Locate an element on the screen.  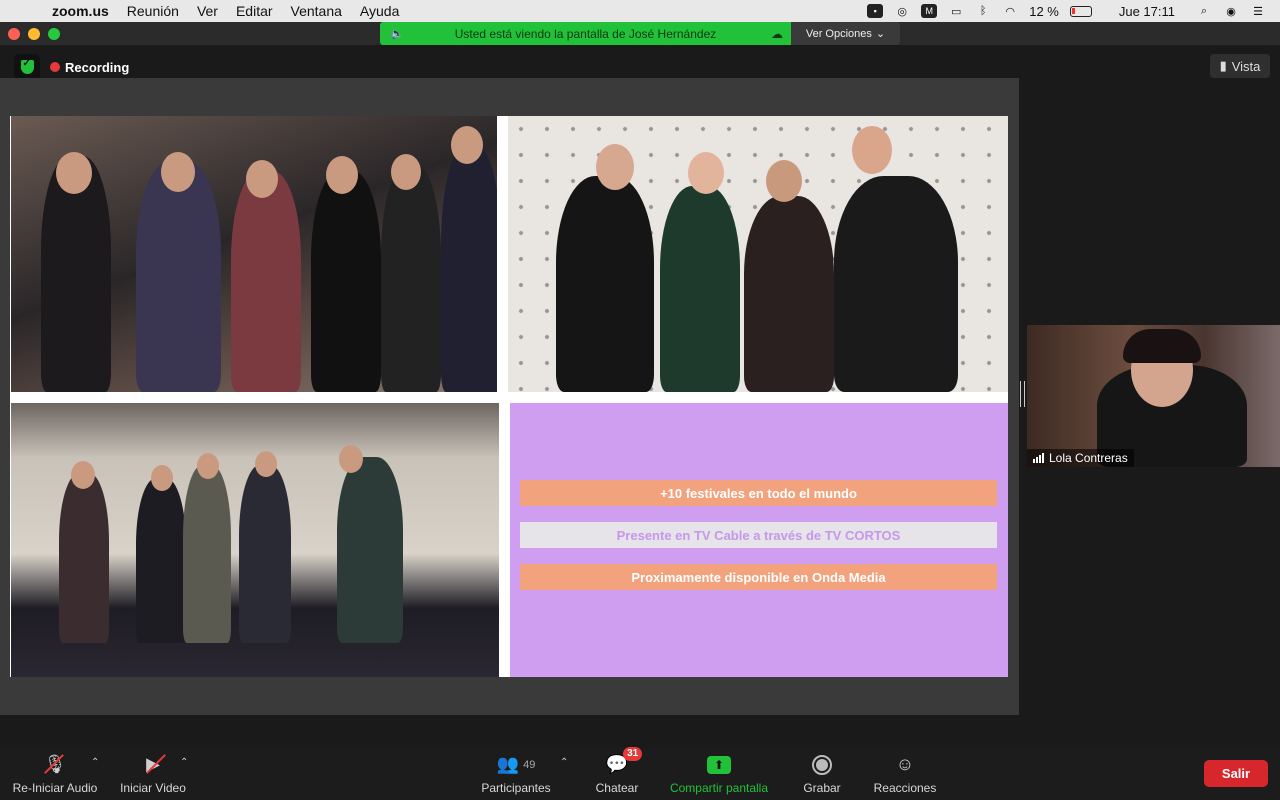
view-options-button: Ver Opciones ⌄ is located at coordinates (845, 33).